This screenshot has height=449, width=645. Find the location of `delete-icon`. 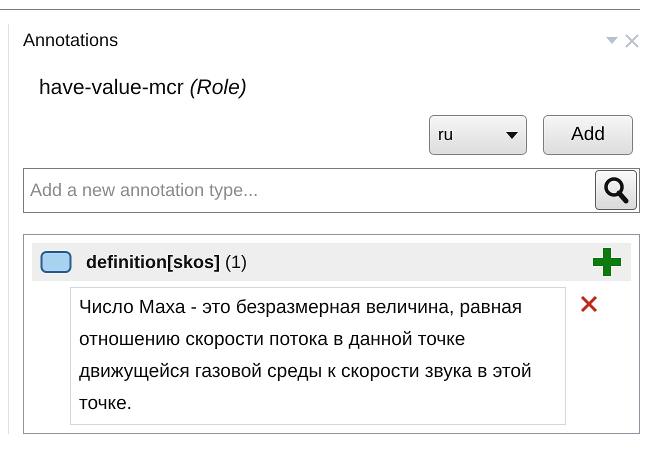

delete-icon is located at coordinates (589, 304).